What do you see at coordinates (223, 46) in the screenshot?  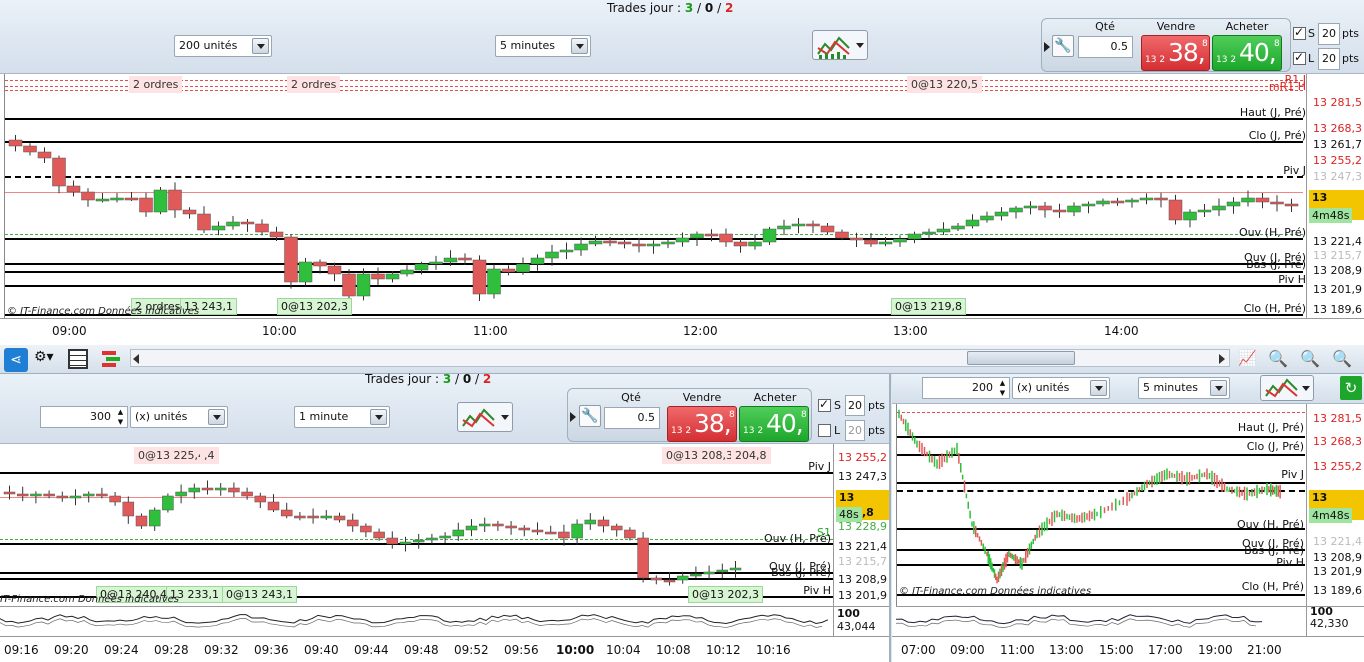 I see `top-quantity-select: 200 unités` at bounding box center [223, 46].